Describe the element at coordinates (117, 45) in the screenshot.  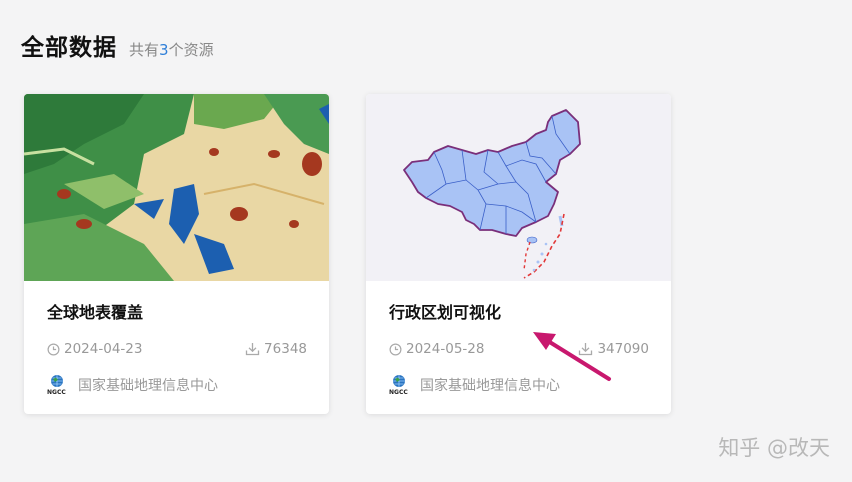
I see `page-header: 全部数据 共有3个资源` at that location.